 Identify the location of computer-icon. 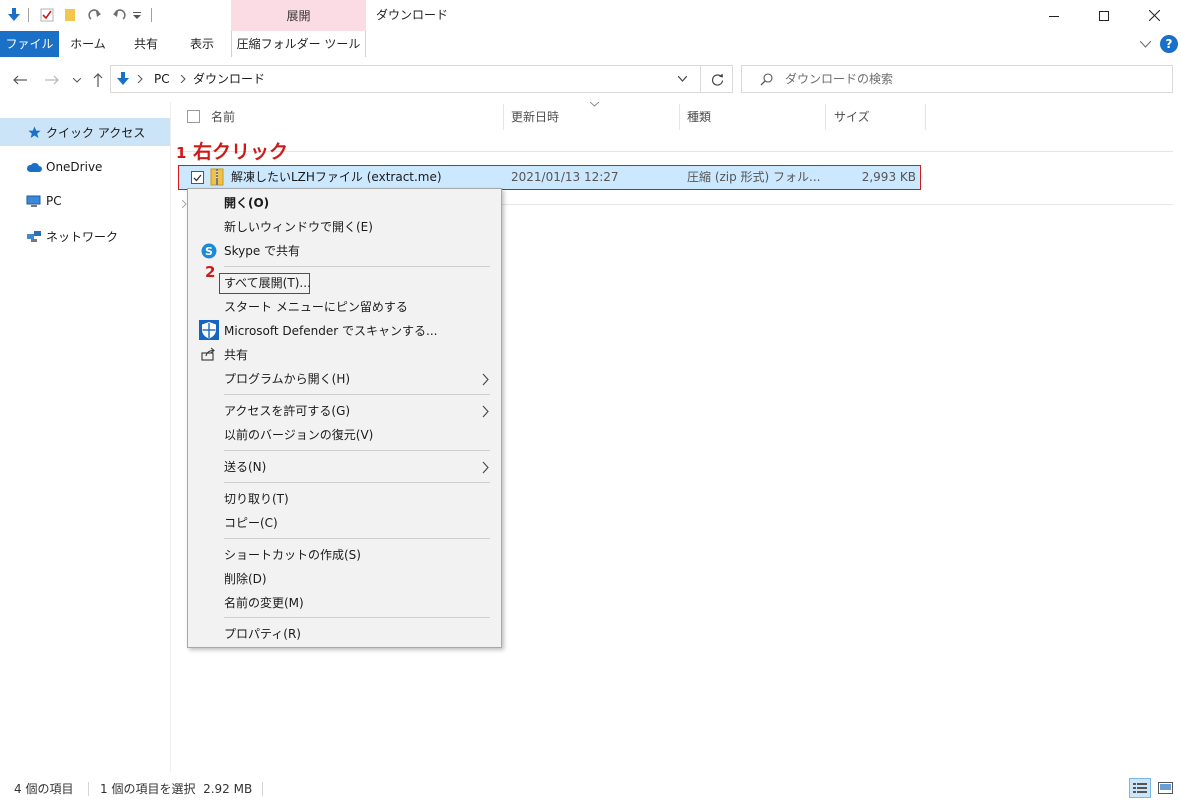
(34, 201).